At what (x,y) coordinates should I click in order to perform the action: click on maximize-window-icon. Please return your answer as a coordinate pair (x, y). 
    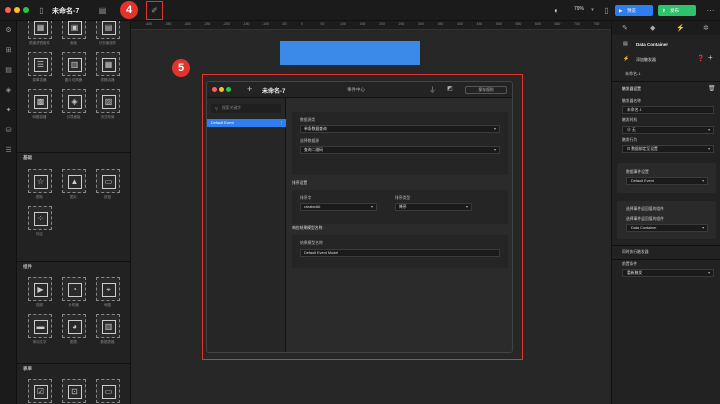
    Looking at the image, I should click on (26, 10).